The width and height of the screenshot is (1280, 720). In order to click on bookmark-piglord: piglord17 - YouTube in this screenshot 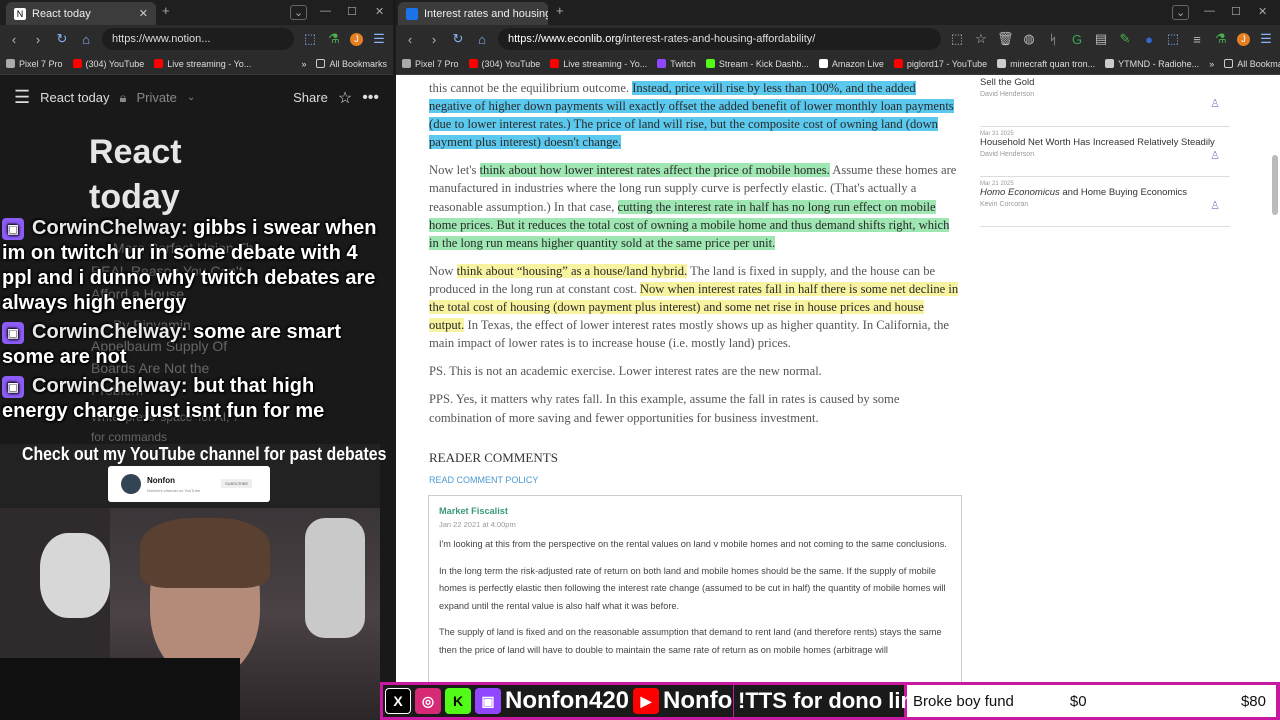, I will do `click(940, 64)`.